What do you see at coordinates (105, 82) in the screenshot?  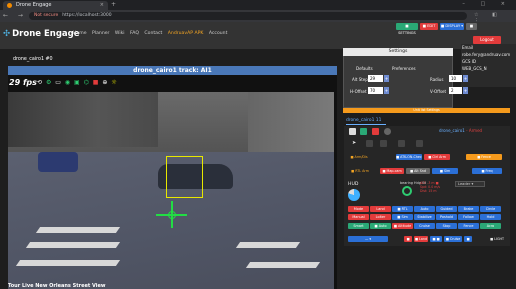 I see `zoom-icon: ⊕` at bounding box center [105, 82].